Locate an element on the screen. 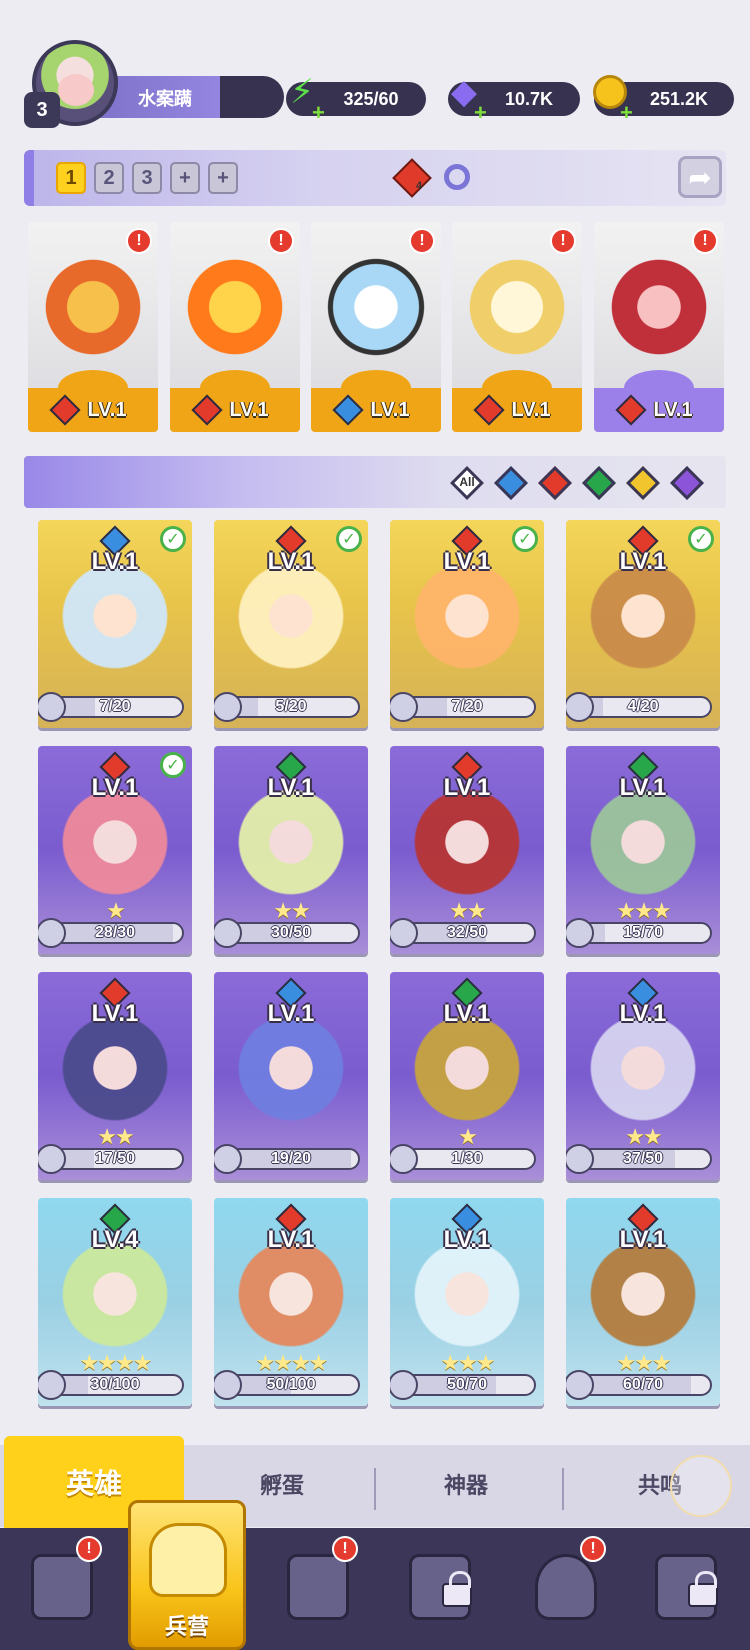  scan-icon is located at coordinates (701, 1486).